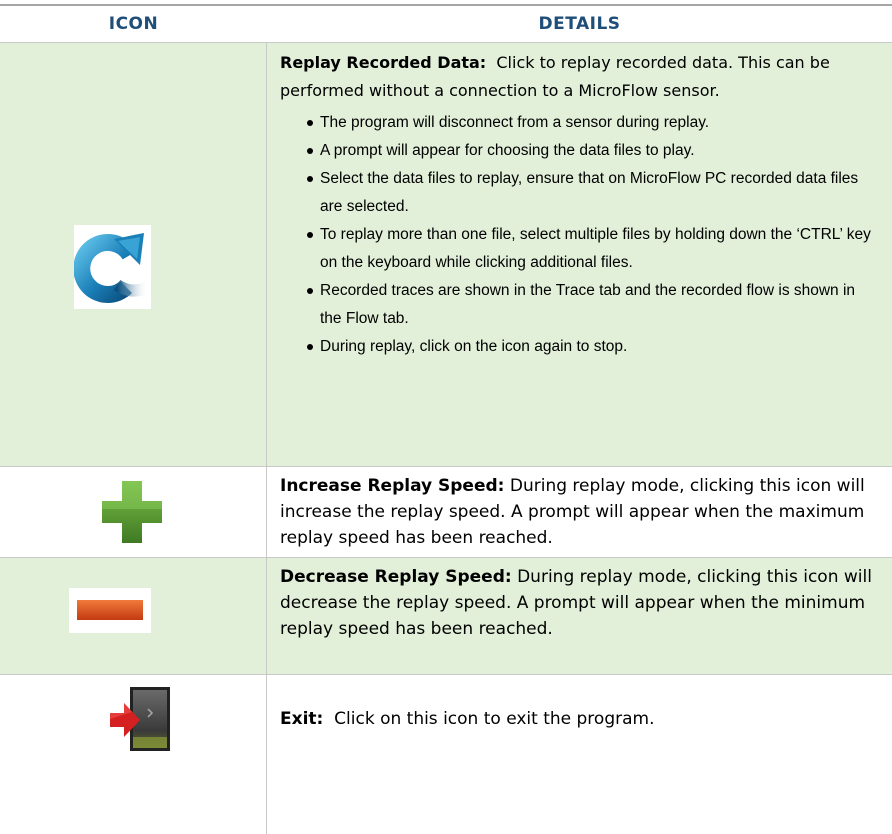 The image size is (892, 834). What do you see at coordinates (139, 719) in the screenshot?
I see `exit-door-icon` at bounding box center [139, 719].